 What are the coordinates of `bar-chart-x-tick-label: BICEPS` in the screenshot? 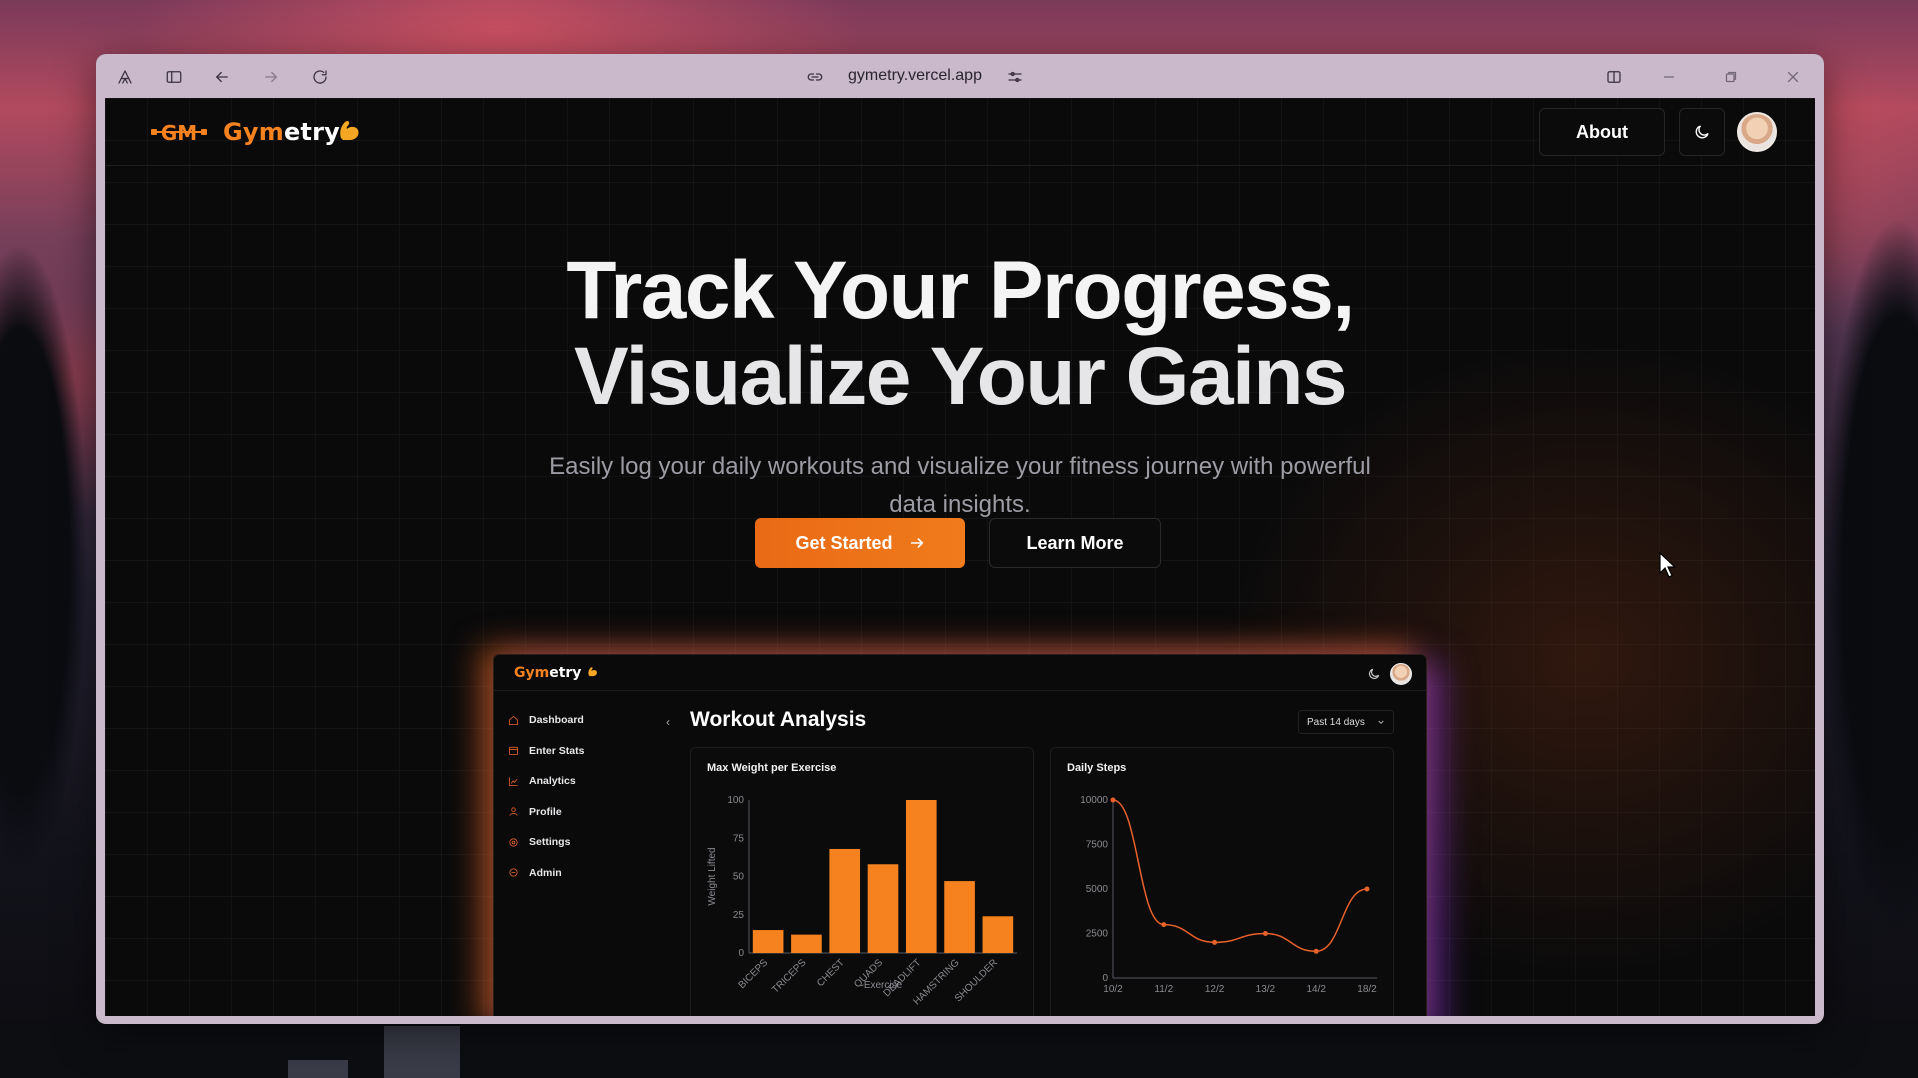 It's located at (754, 974).